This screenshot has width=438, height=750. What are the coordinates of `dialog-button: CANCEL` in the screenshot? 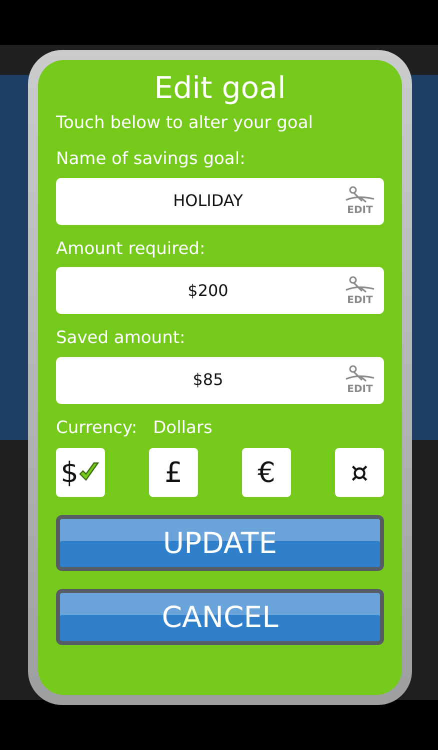 It's located at (220, 616).